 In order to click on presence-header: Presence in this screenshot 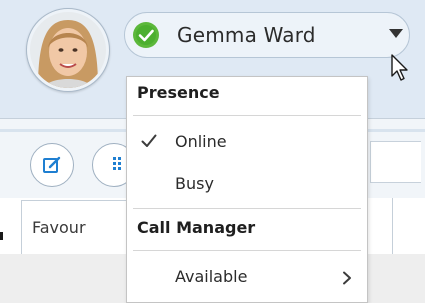, I will do `click(178, 92)`.